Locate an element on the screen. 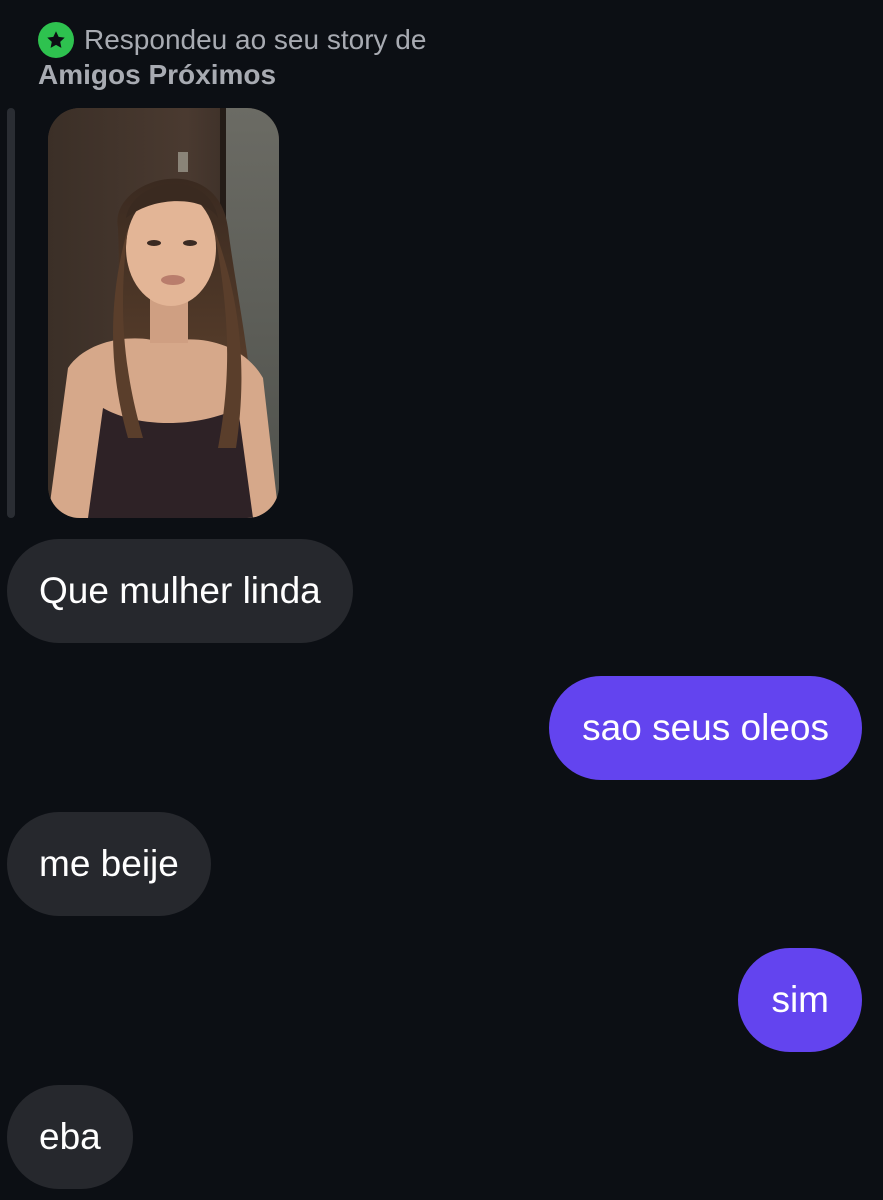  reply-quote-bar is located at coordinates (11, 313).